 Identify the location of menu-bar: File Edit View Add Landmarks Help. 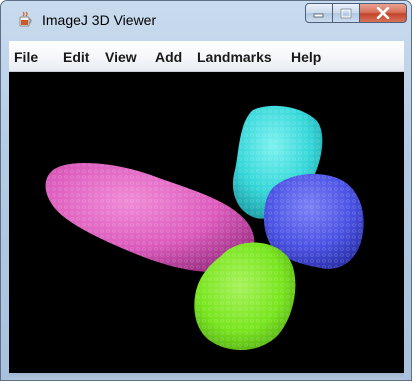
(206, 56).